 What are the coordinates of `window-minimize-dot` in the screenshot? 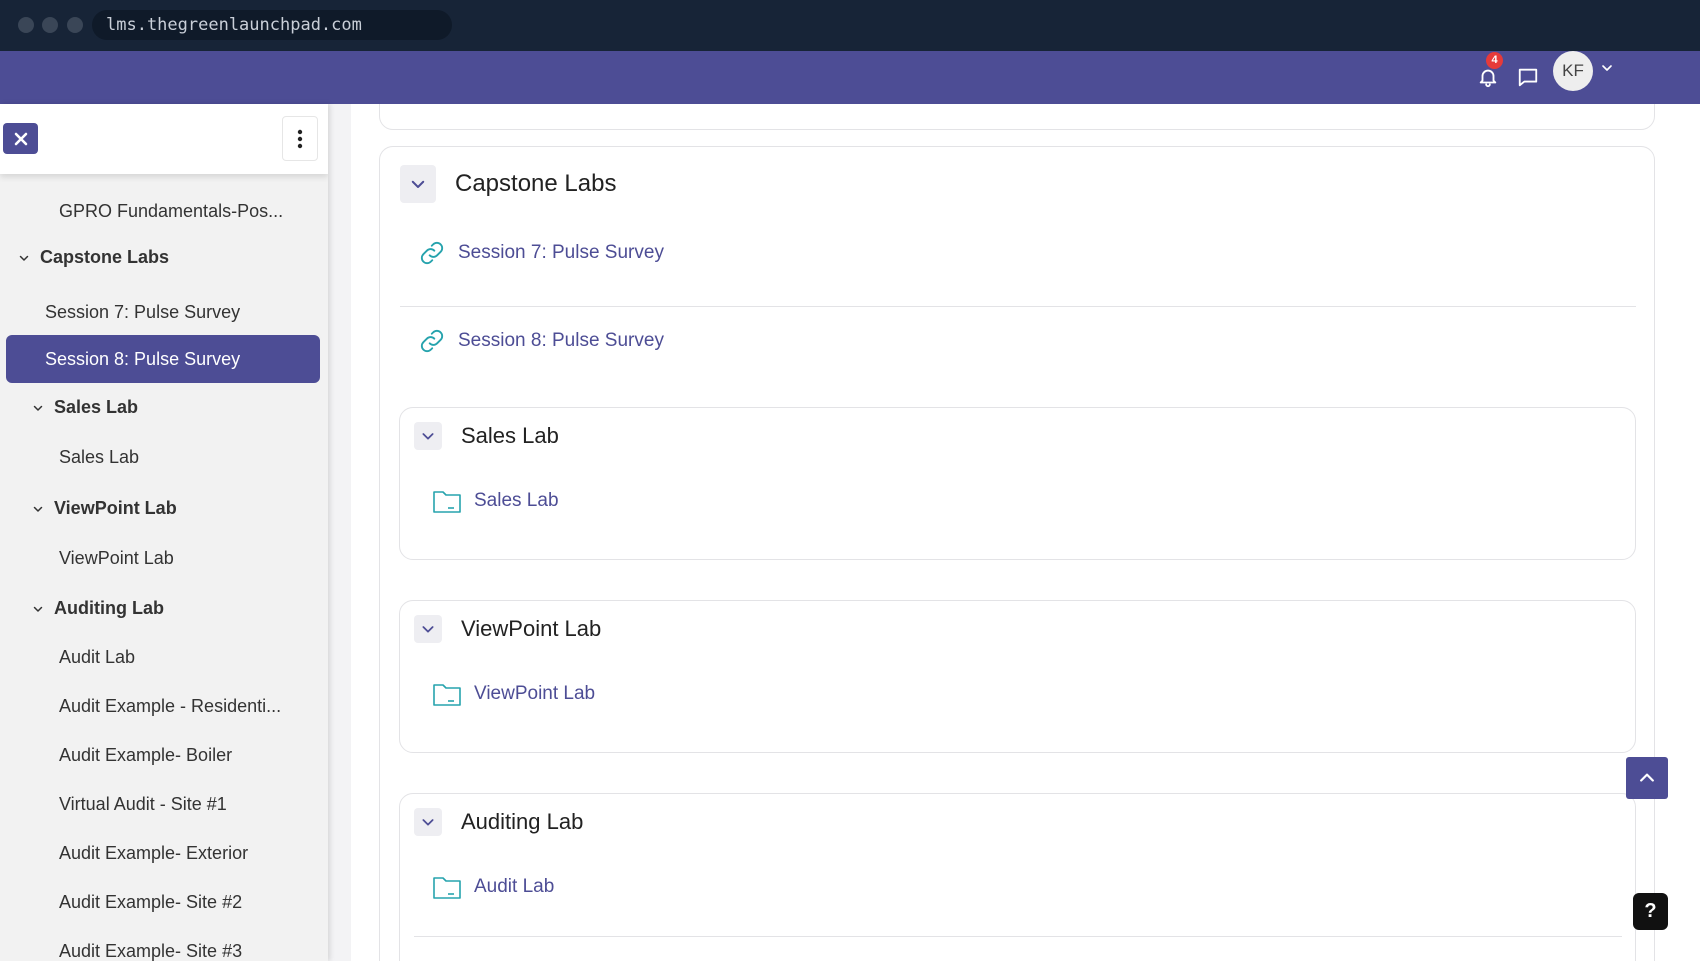 It's located at (50, 25).